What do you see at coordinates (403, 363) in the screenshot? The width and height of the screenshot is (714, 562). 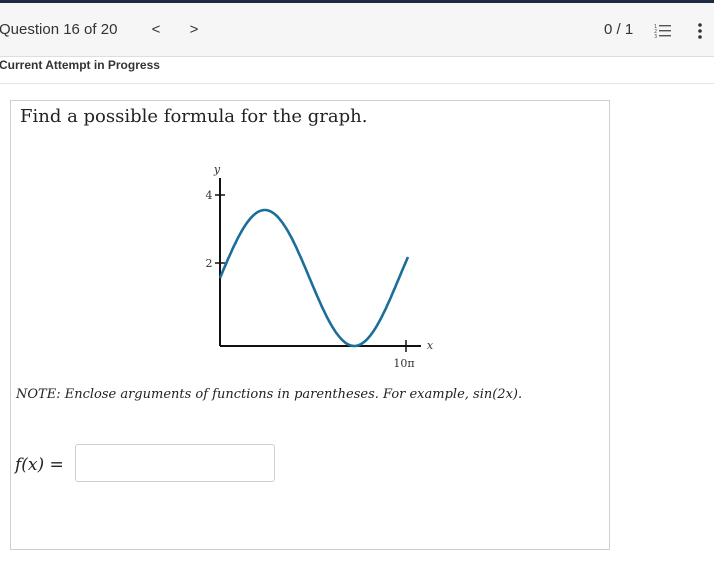 I see `x-tick-label: 10π` at bounding box center [403, 363].